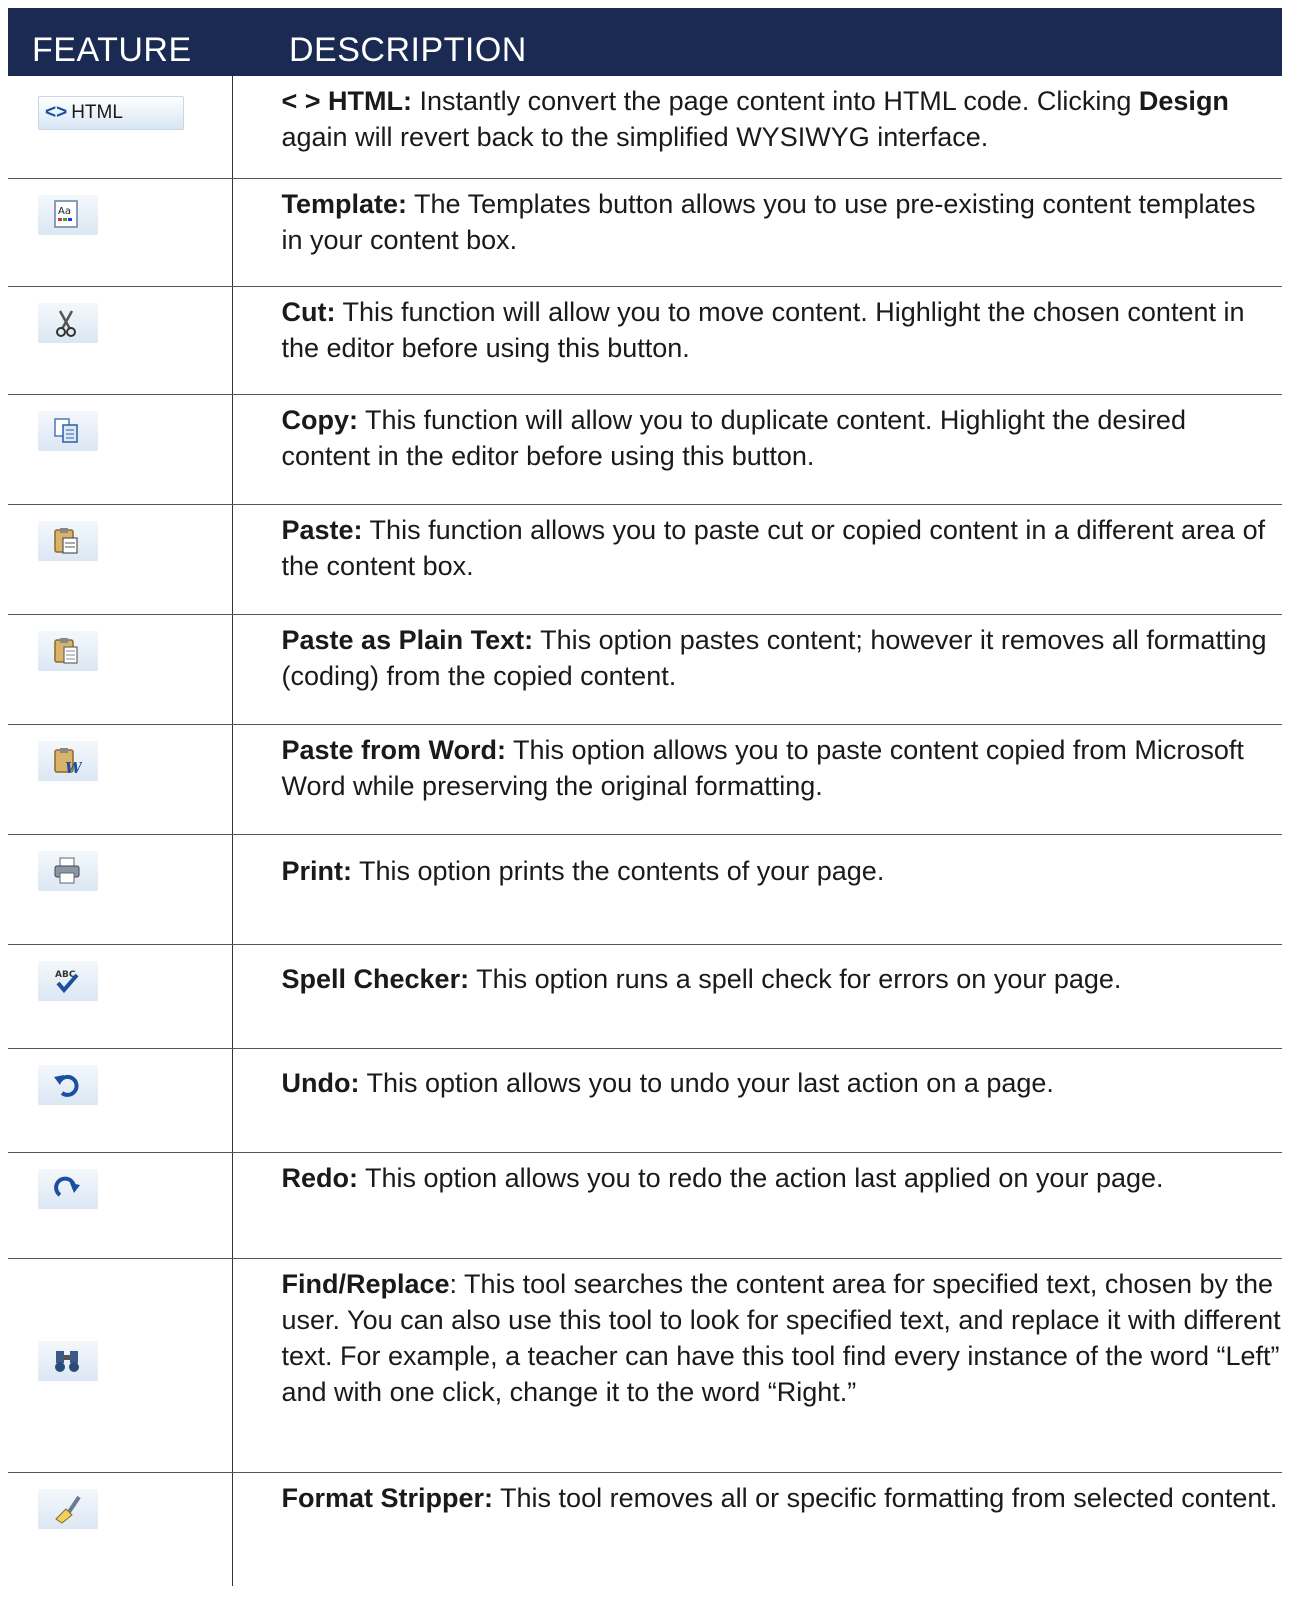 The height and width of the screenshot is (1602, 1309). What do you see at coordinates (387, 1497) in the screenshot?
I see `feature-title: Format Stripper:` at bounding box center [387, 1497].